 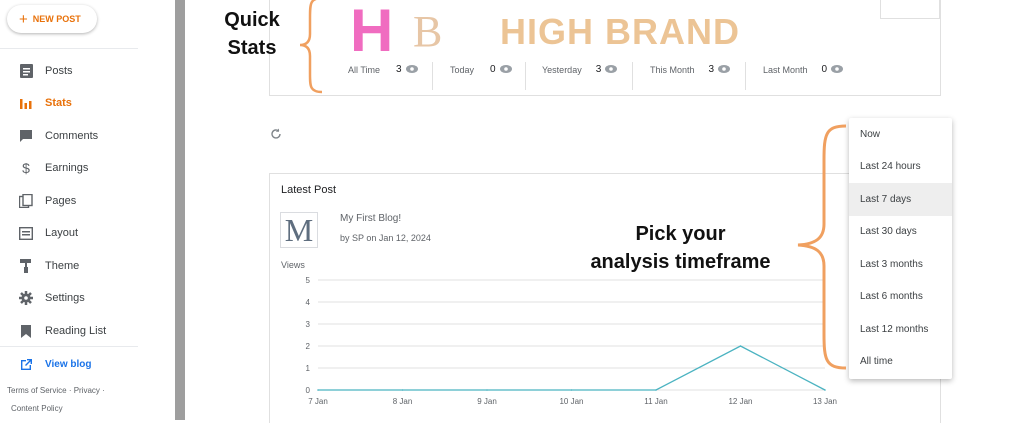 I want to click on sidebar-item-stats: Stats, so click(x=69, y=103).